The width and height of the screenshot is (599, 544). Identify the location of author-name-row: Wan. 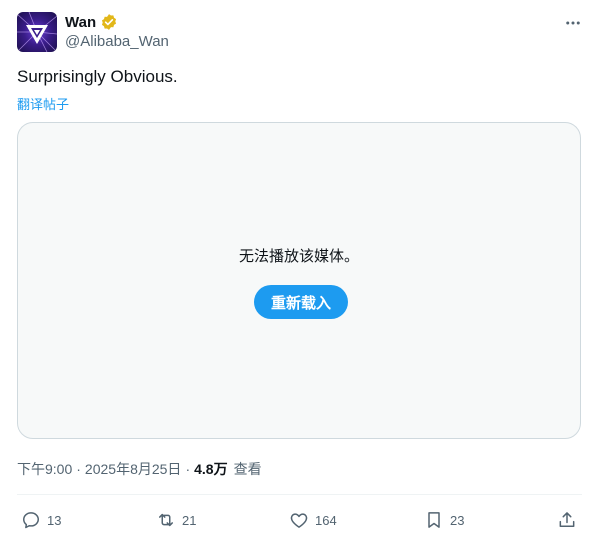
(91, 22).